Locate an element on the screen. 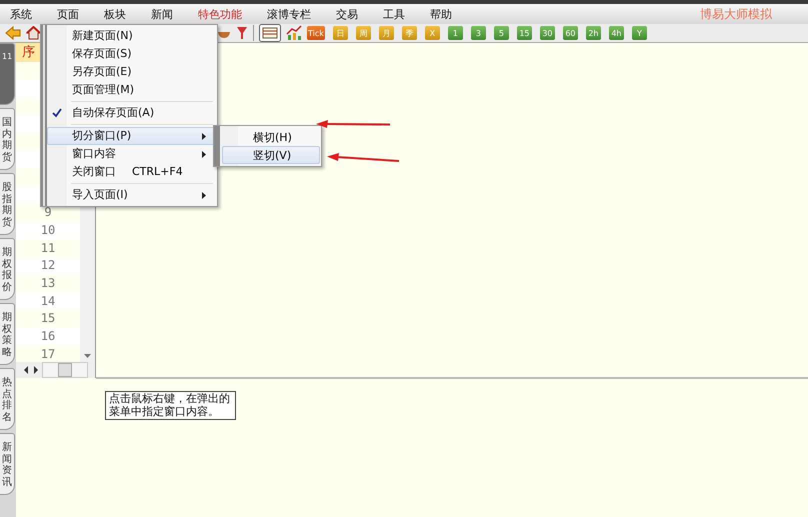  row-number: 13 is located at coordinates (48, 283).